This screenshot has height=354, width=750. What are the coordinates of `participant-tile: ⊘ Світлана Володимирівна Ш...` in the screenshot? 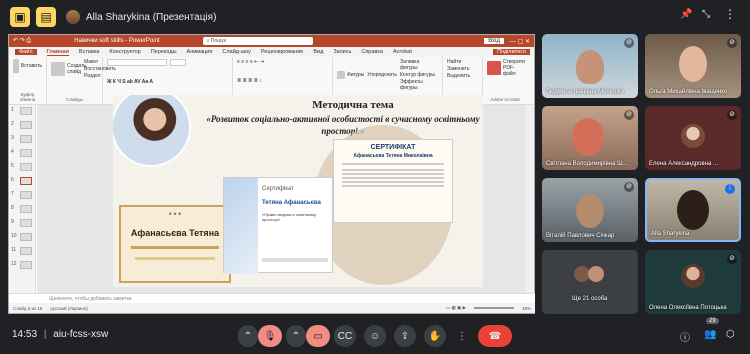 It's located at (590, 138).